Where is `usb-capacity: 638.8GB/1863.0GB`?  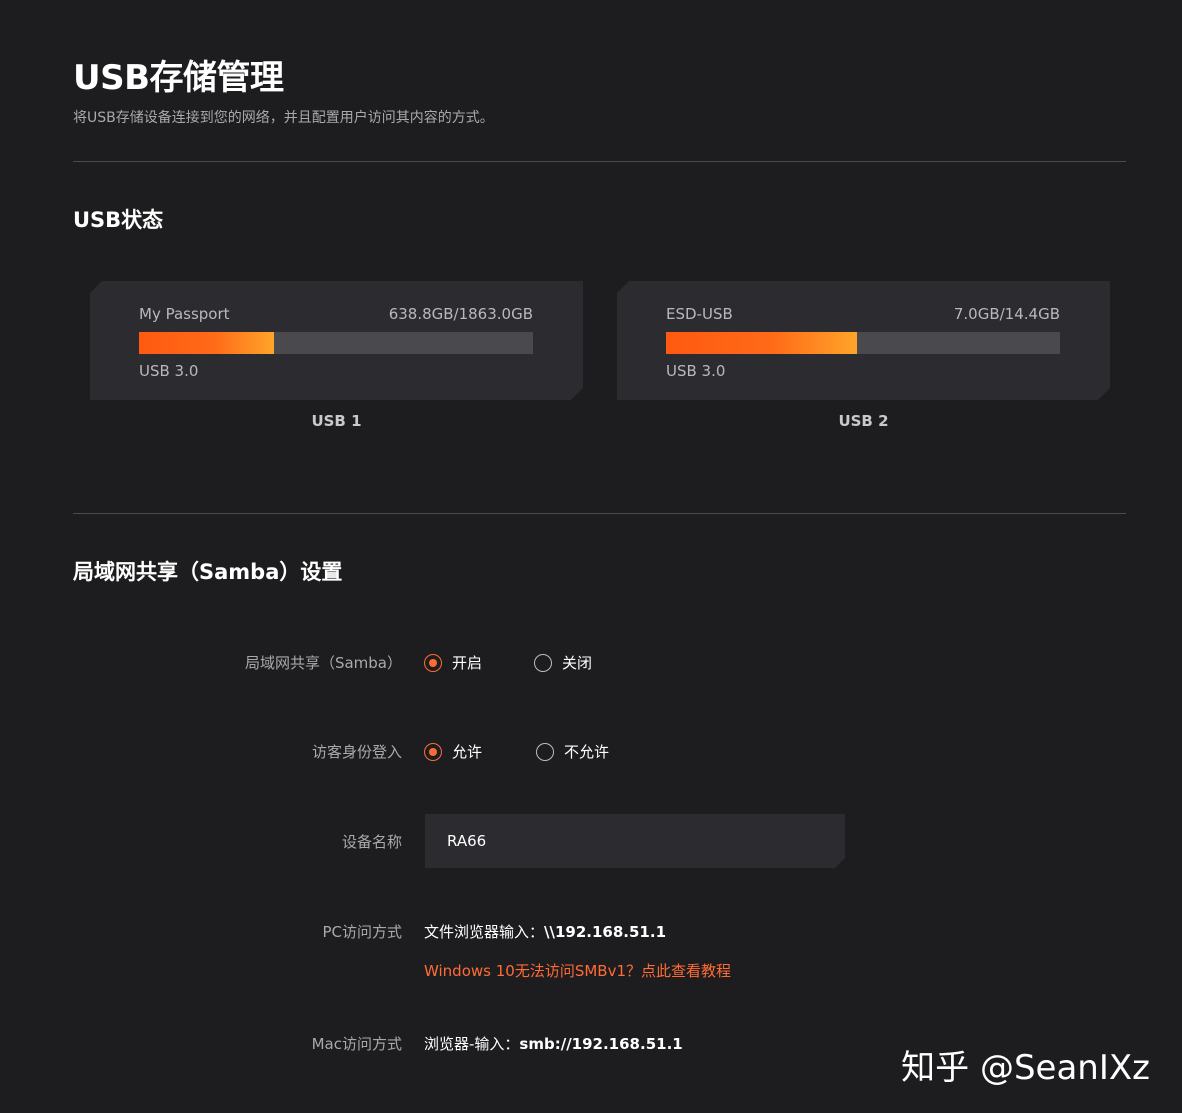
usb-capacity: 638.8GB/1863.0GB is located at coordinates (460, 314).